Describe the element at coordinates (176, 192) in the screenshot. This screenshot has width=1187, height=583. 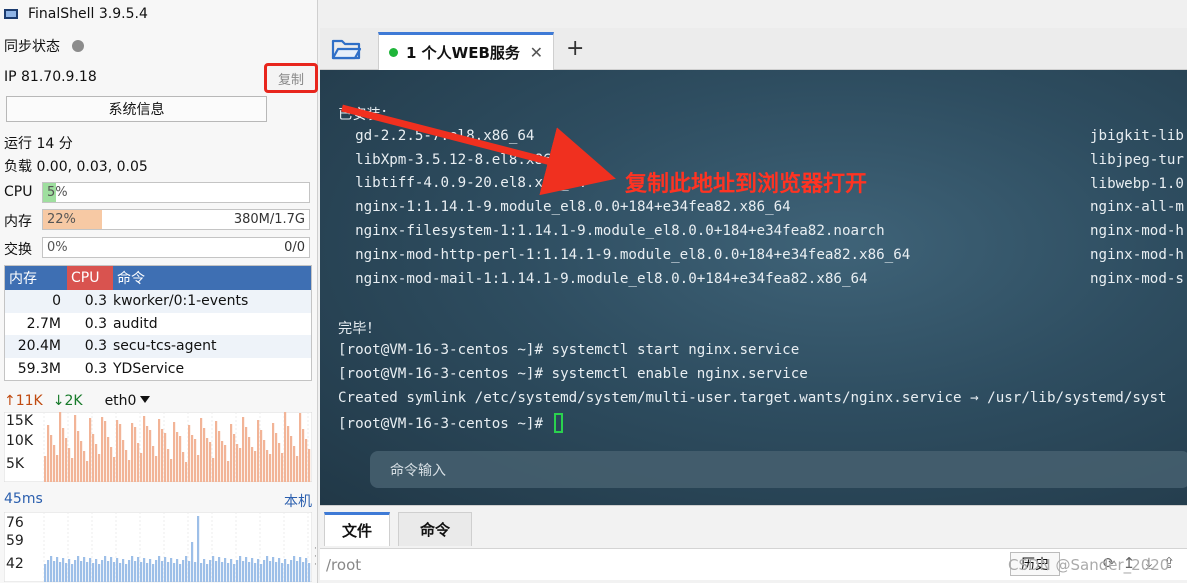
I see `cpu-meter: 5%` at that location.